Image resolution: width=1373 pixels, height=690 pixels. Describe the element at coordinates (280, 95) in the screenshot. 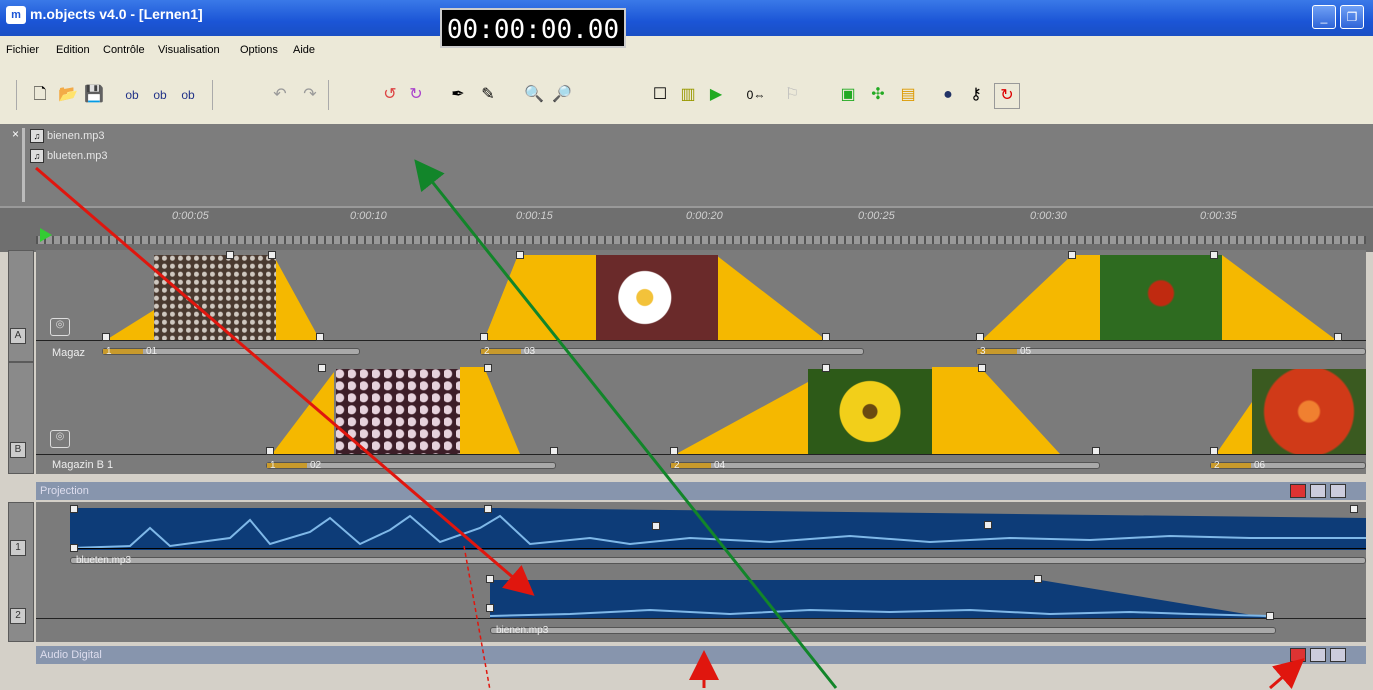

I see `undo-icon: ↶` at that location.